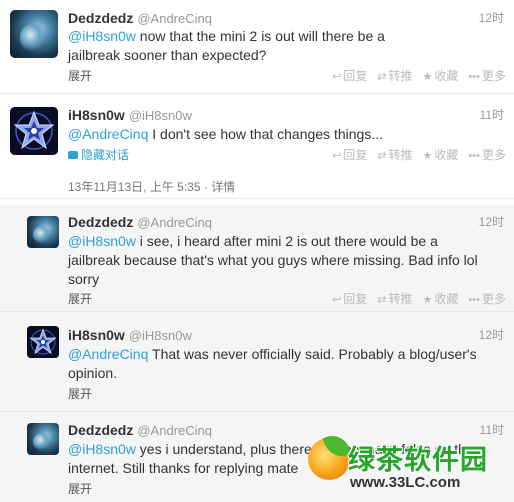 This screenshot has width=514, height=502. I want to click on watermark-brand: 绿茶软件园, so click(418, 460).